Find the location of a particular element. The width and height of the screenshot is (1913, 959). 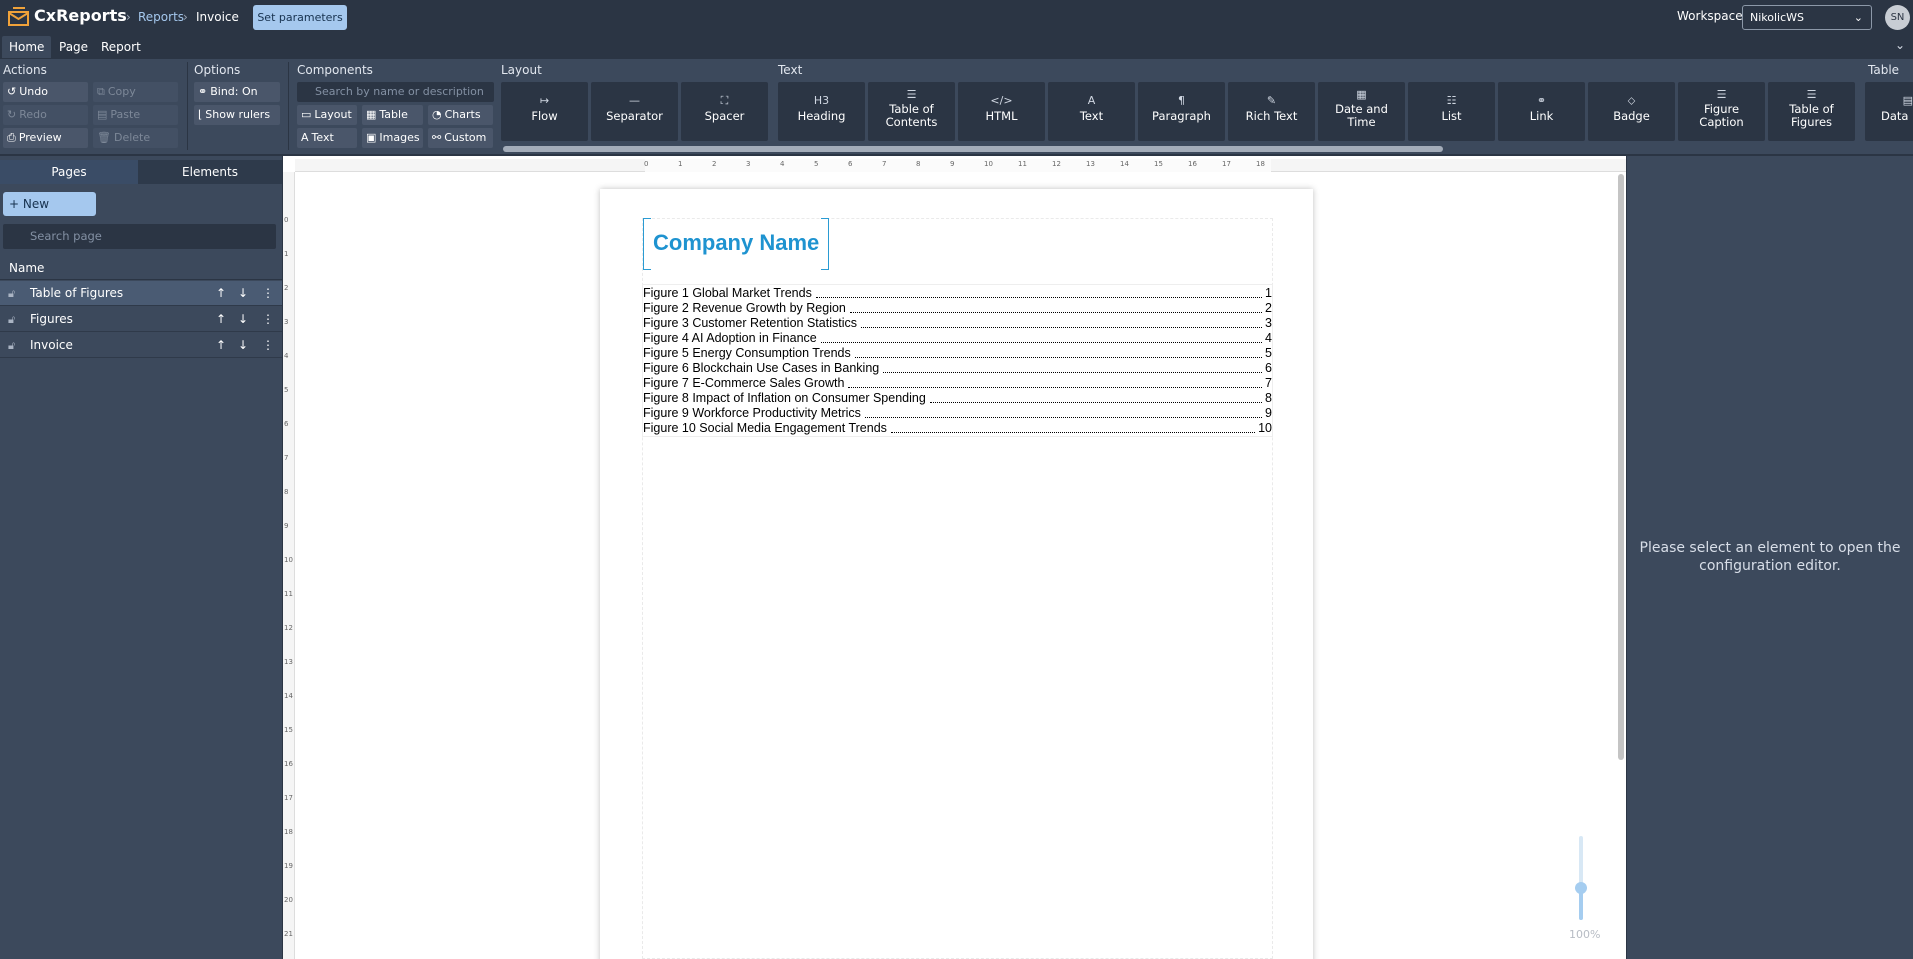

page-list-item: 🔓︎ Invoice ↑ ↓ ⋮ is located at coordinates (141, 345).